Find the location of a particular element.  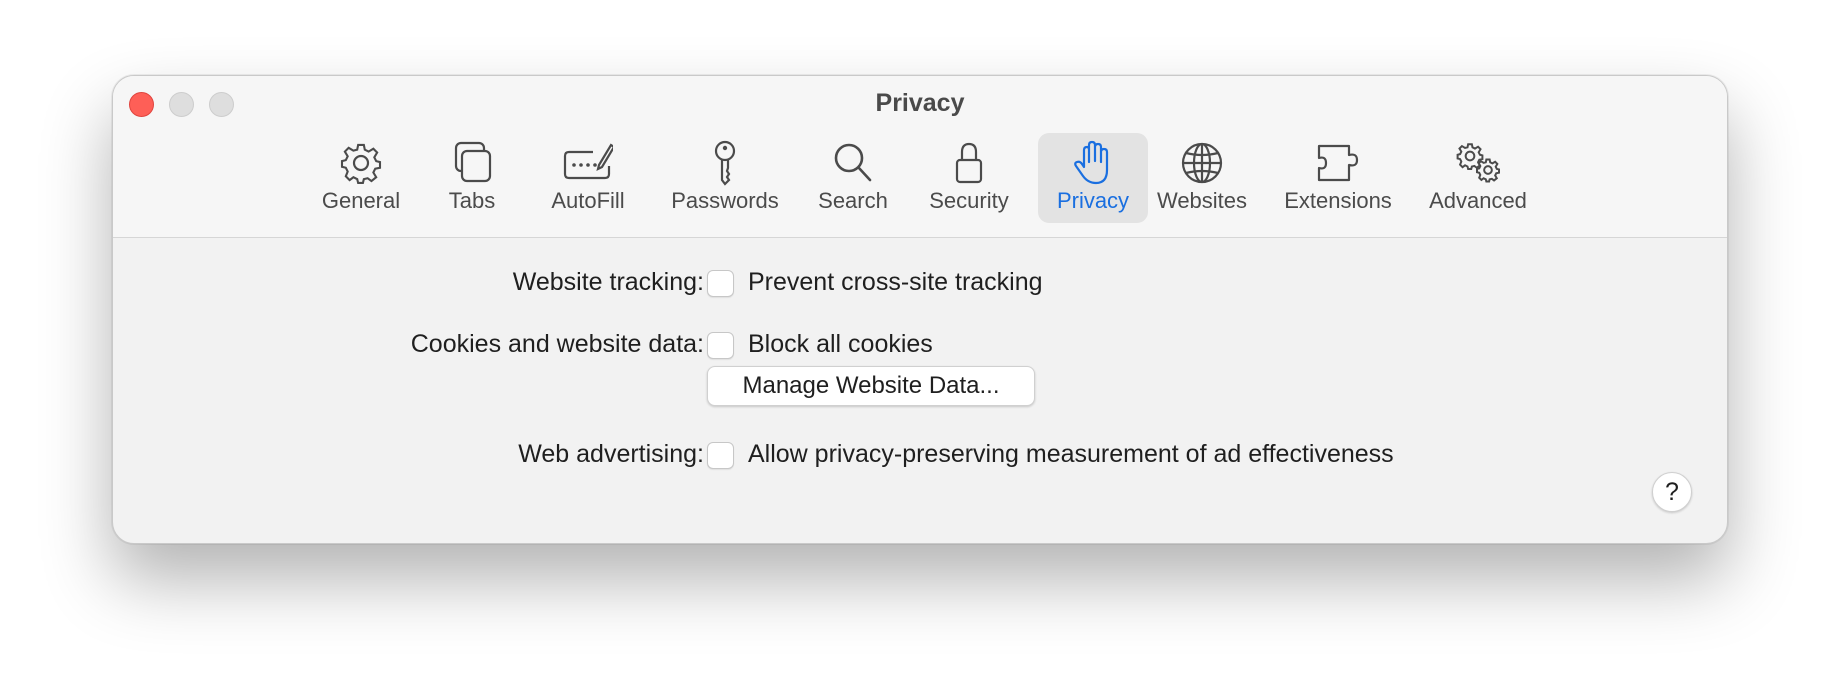

tab-privacy-label: Privacy is located at coordinates (1093, 200).